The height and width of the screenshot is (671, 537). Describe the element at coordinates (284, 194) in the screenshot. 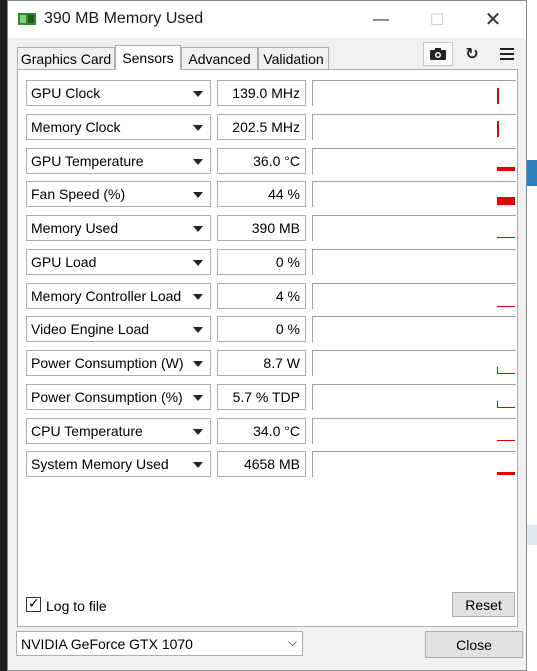

I see `sensor-value: 44 %` at that location.